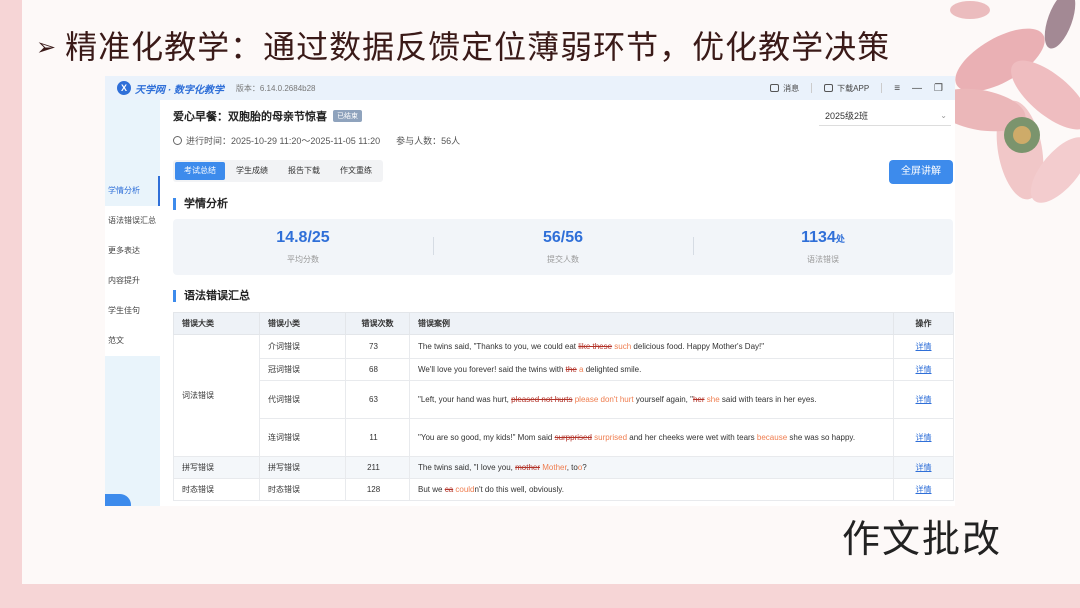  I want to click on topbar-divider, so click(882, 88).